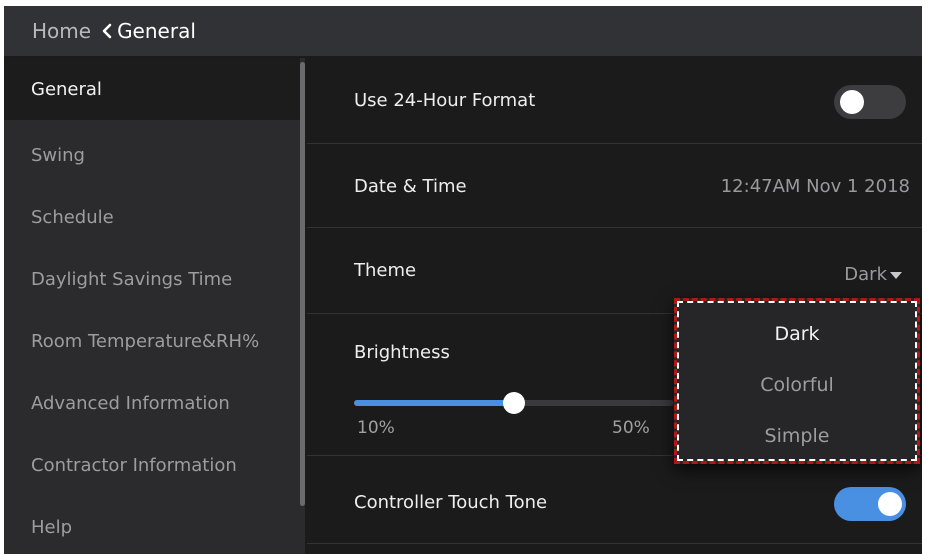  I want to click on theme-option-dark: Dark, so click(797, 334).